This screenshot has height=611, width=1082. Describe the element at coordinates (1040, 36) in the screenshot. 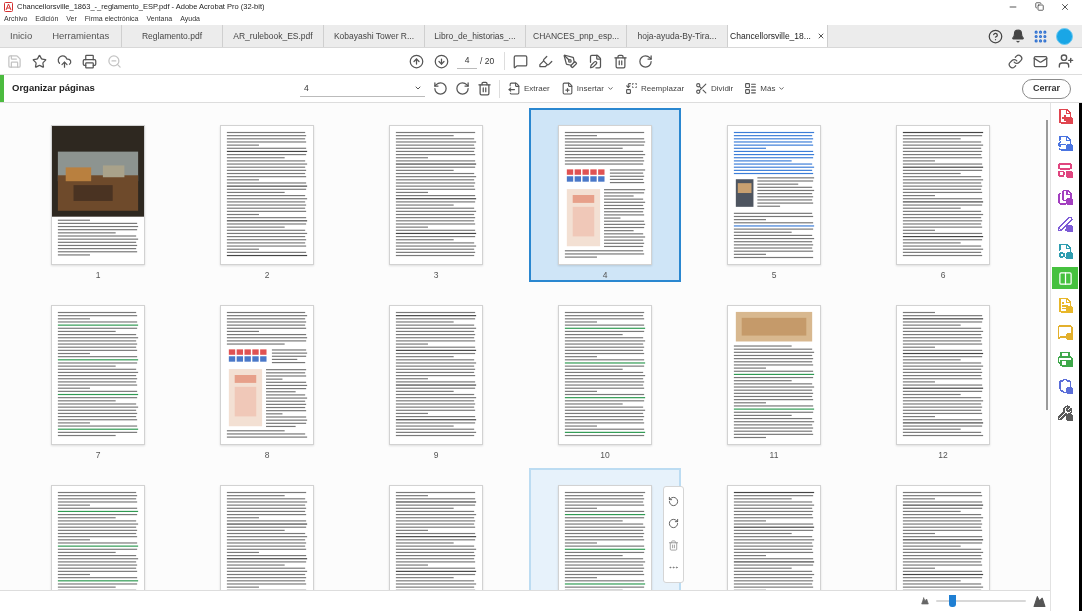

I see `apps-grid-icon` at that location.